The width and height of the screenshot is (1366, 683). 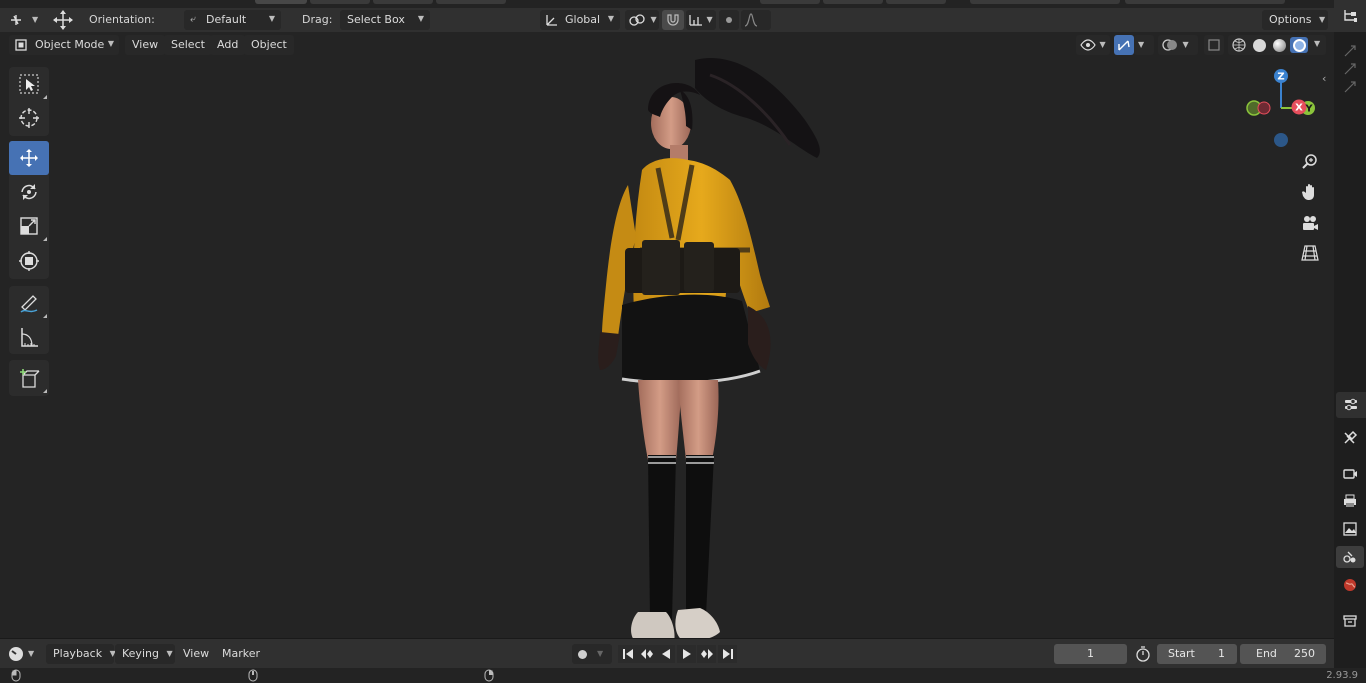 I want to click on view-layer-selector, so click(x=1205, y=2).